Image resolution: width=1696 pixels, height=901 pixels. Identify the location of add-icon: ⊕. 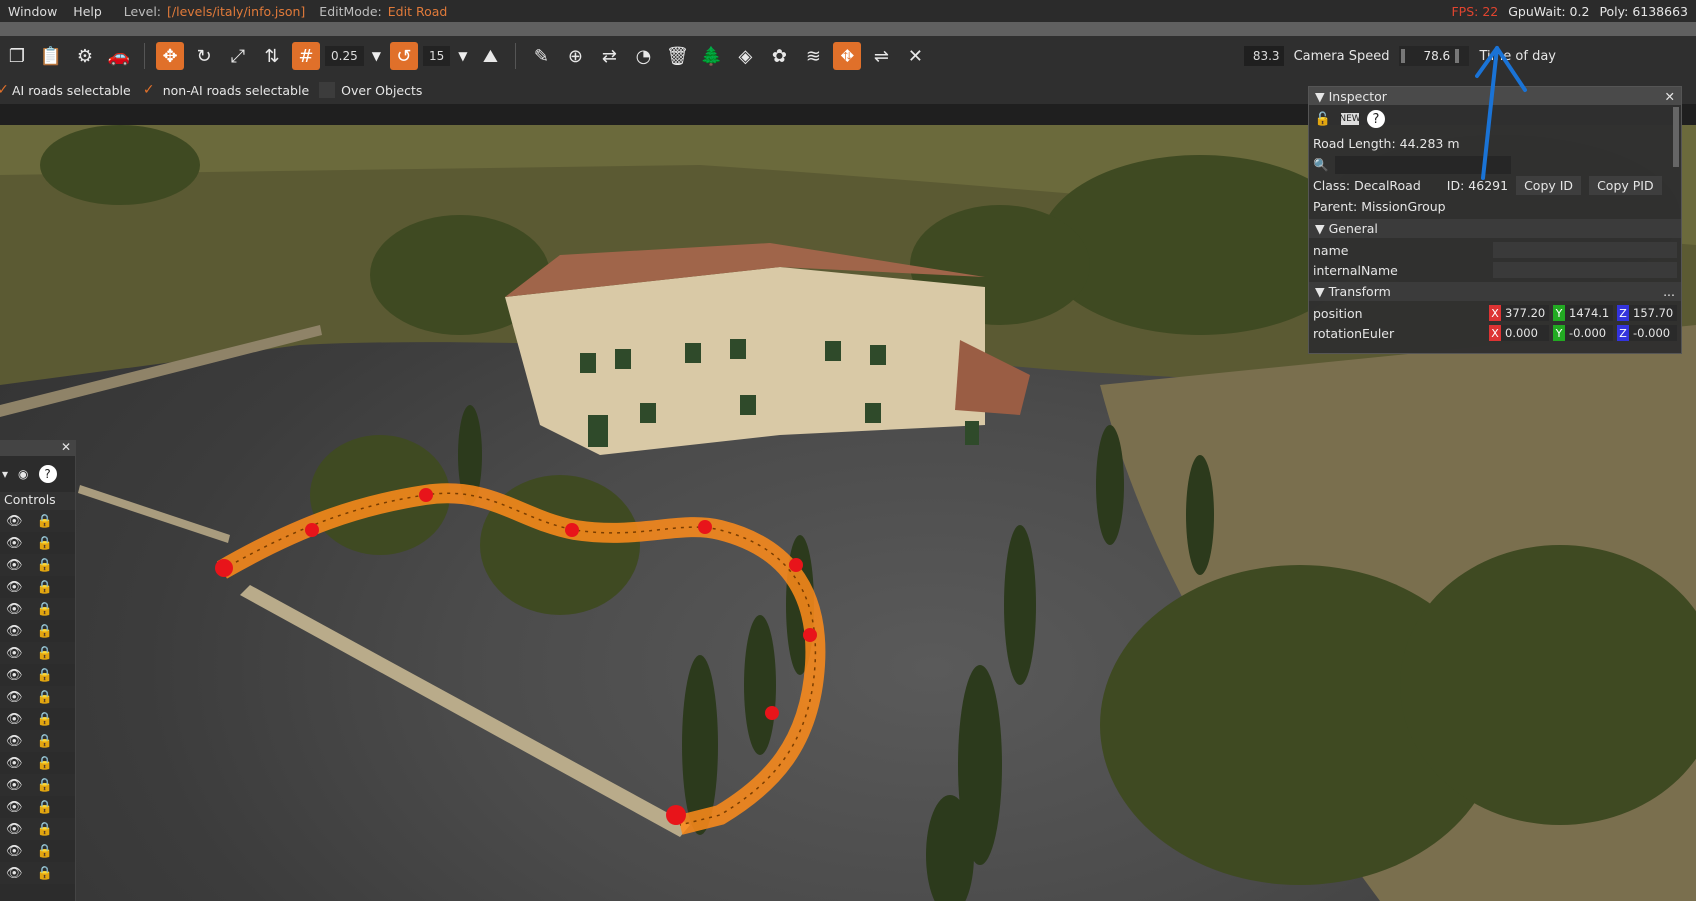
(575, 56).